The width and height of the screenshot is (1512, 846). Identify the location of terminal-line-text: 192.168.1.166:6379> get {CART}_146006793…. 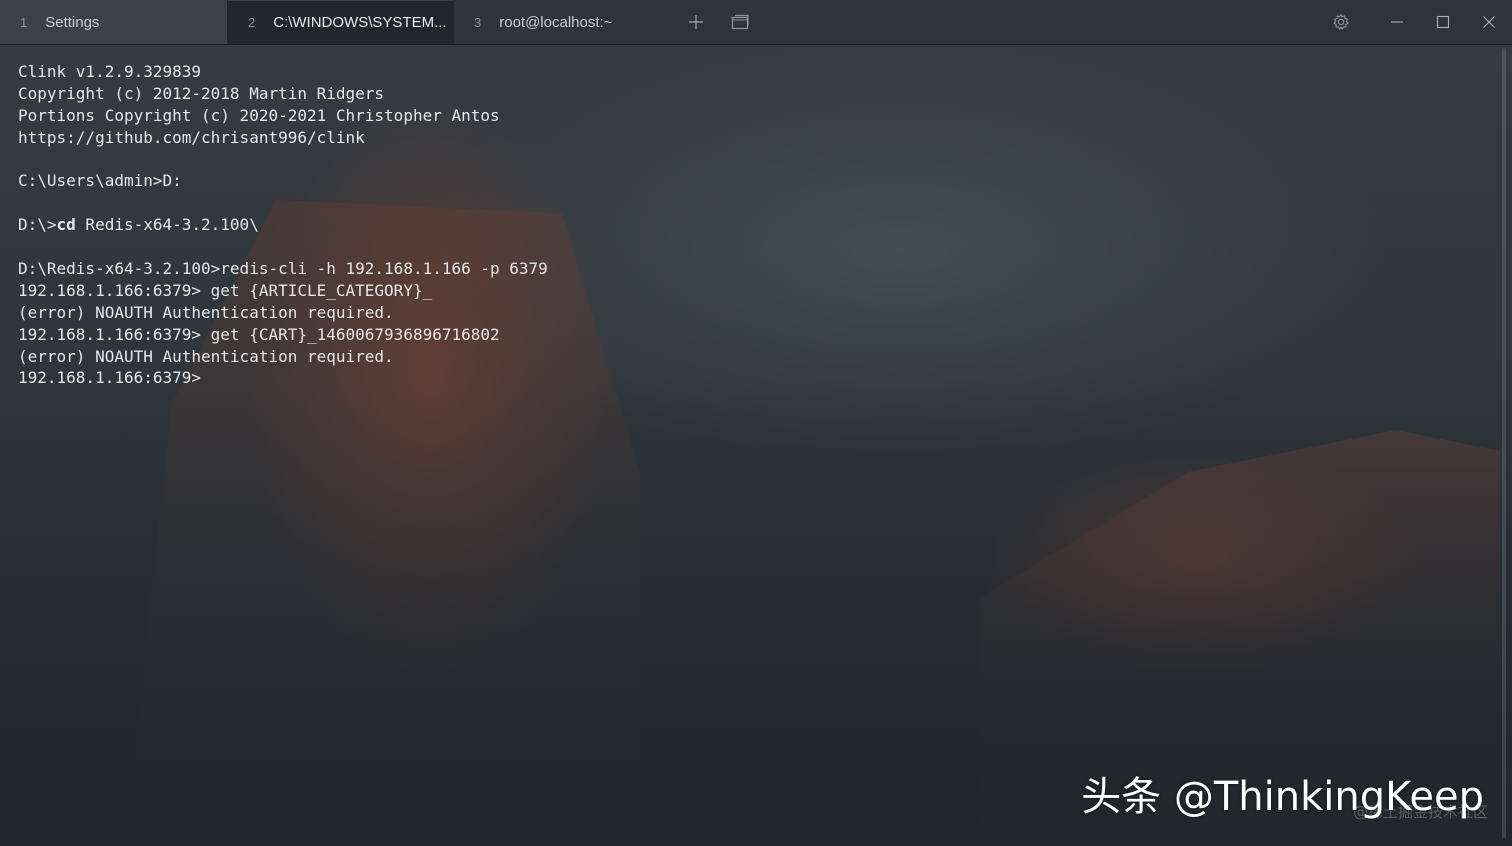
(259, 334).